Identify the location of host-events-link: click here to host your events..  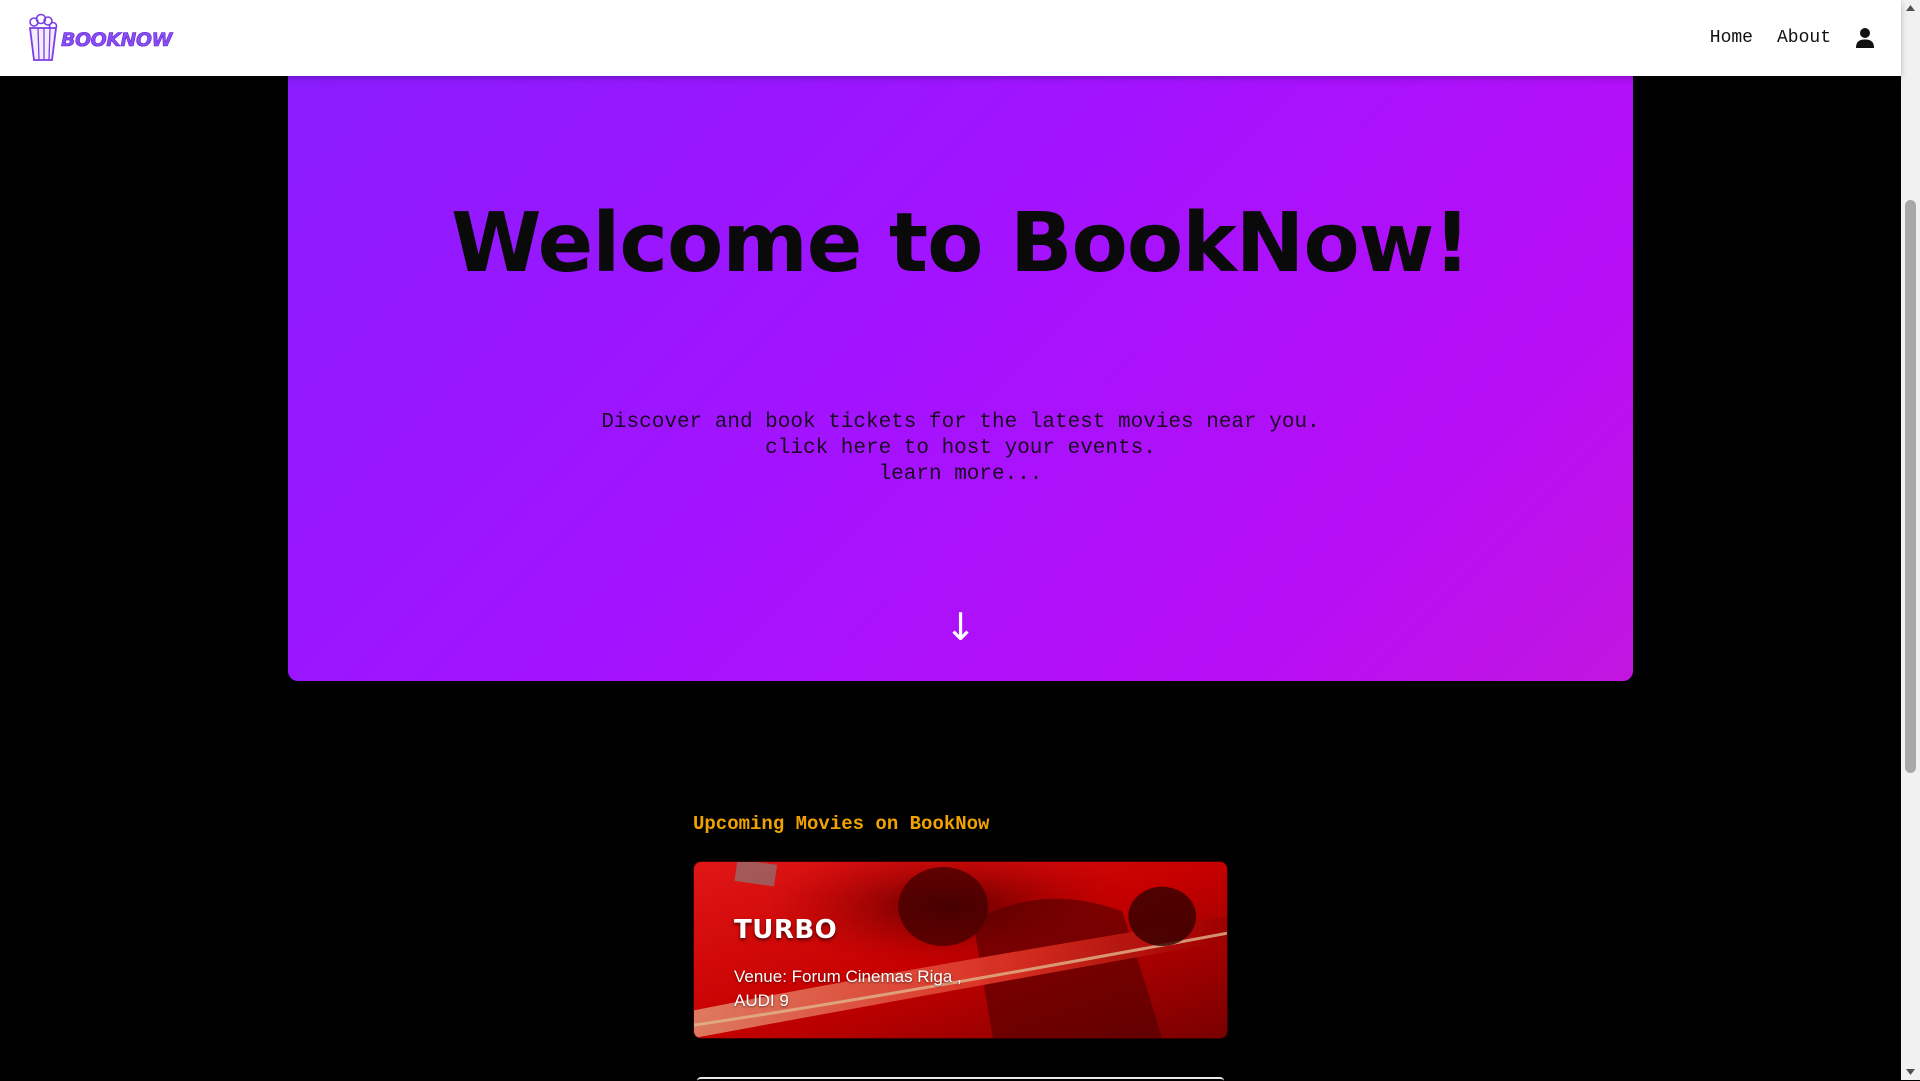
(960, 449).